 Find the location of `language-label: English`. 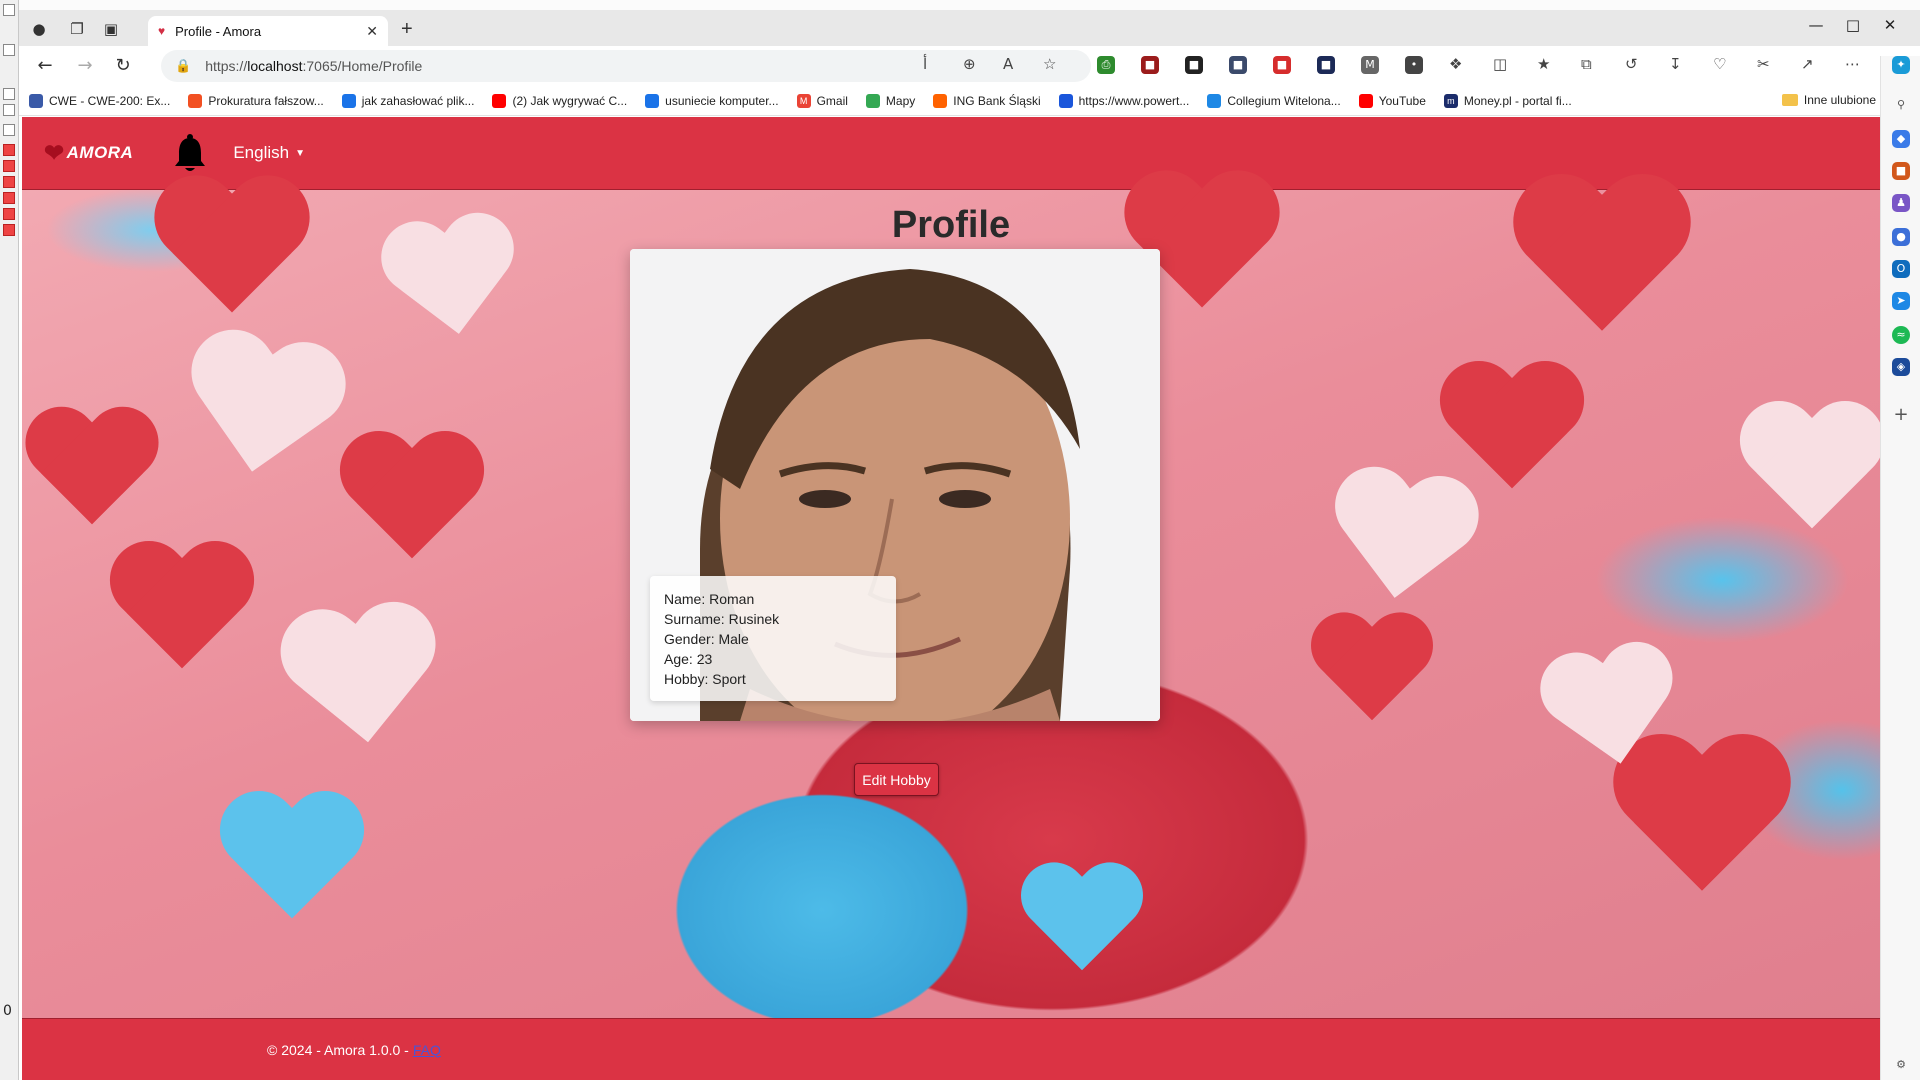

language-label: English is located at coordinates (261, 152).